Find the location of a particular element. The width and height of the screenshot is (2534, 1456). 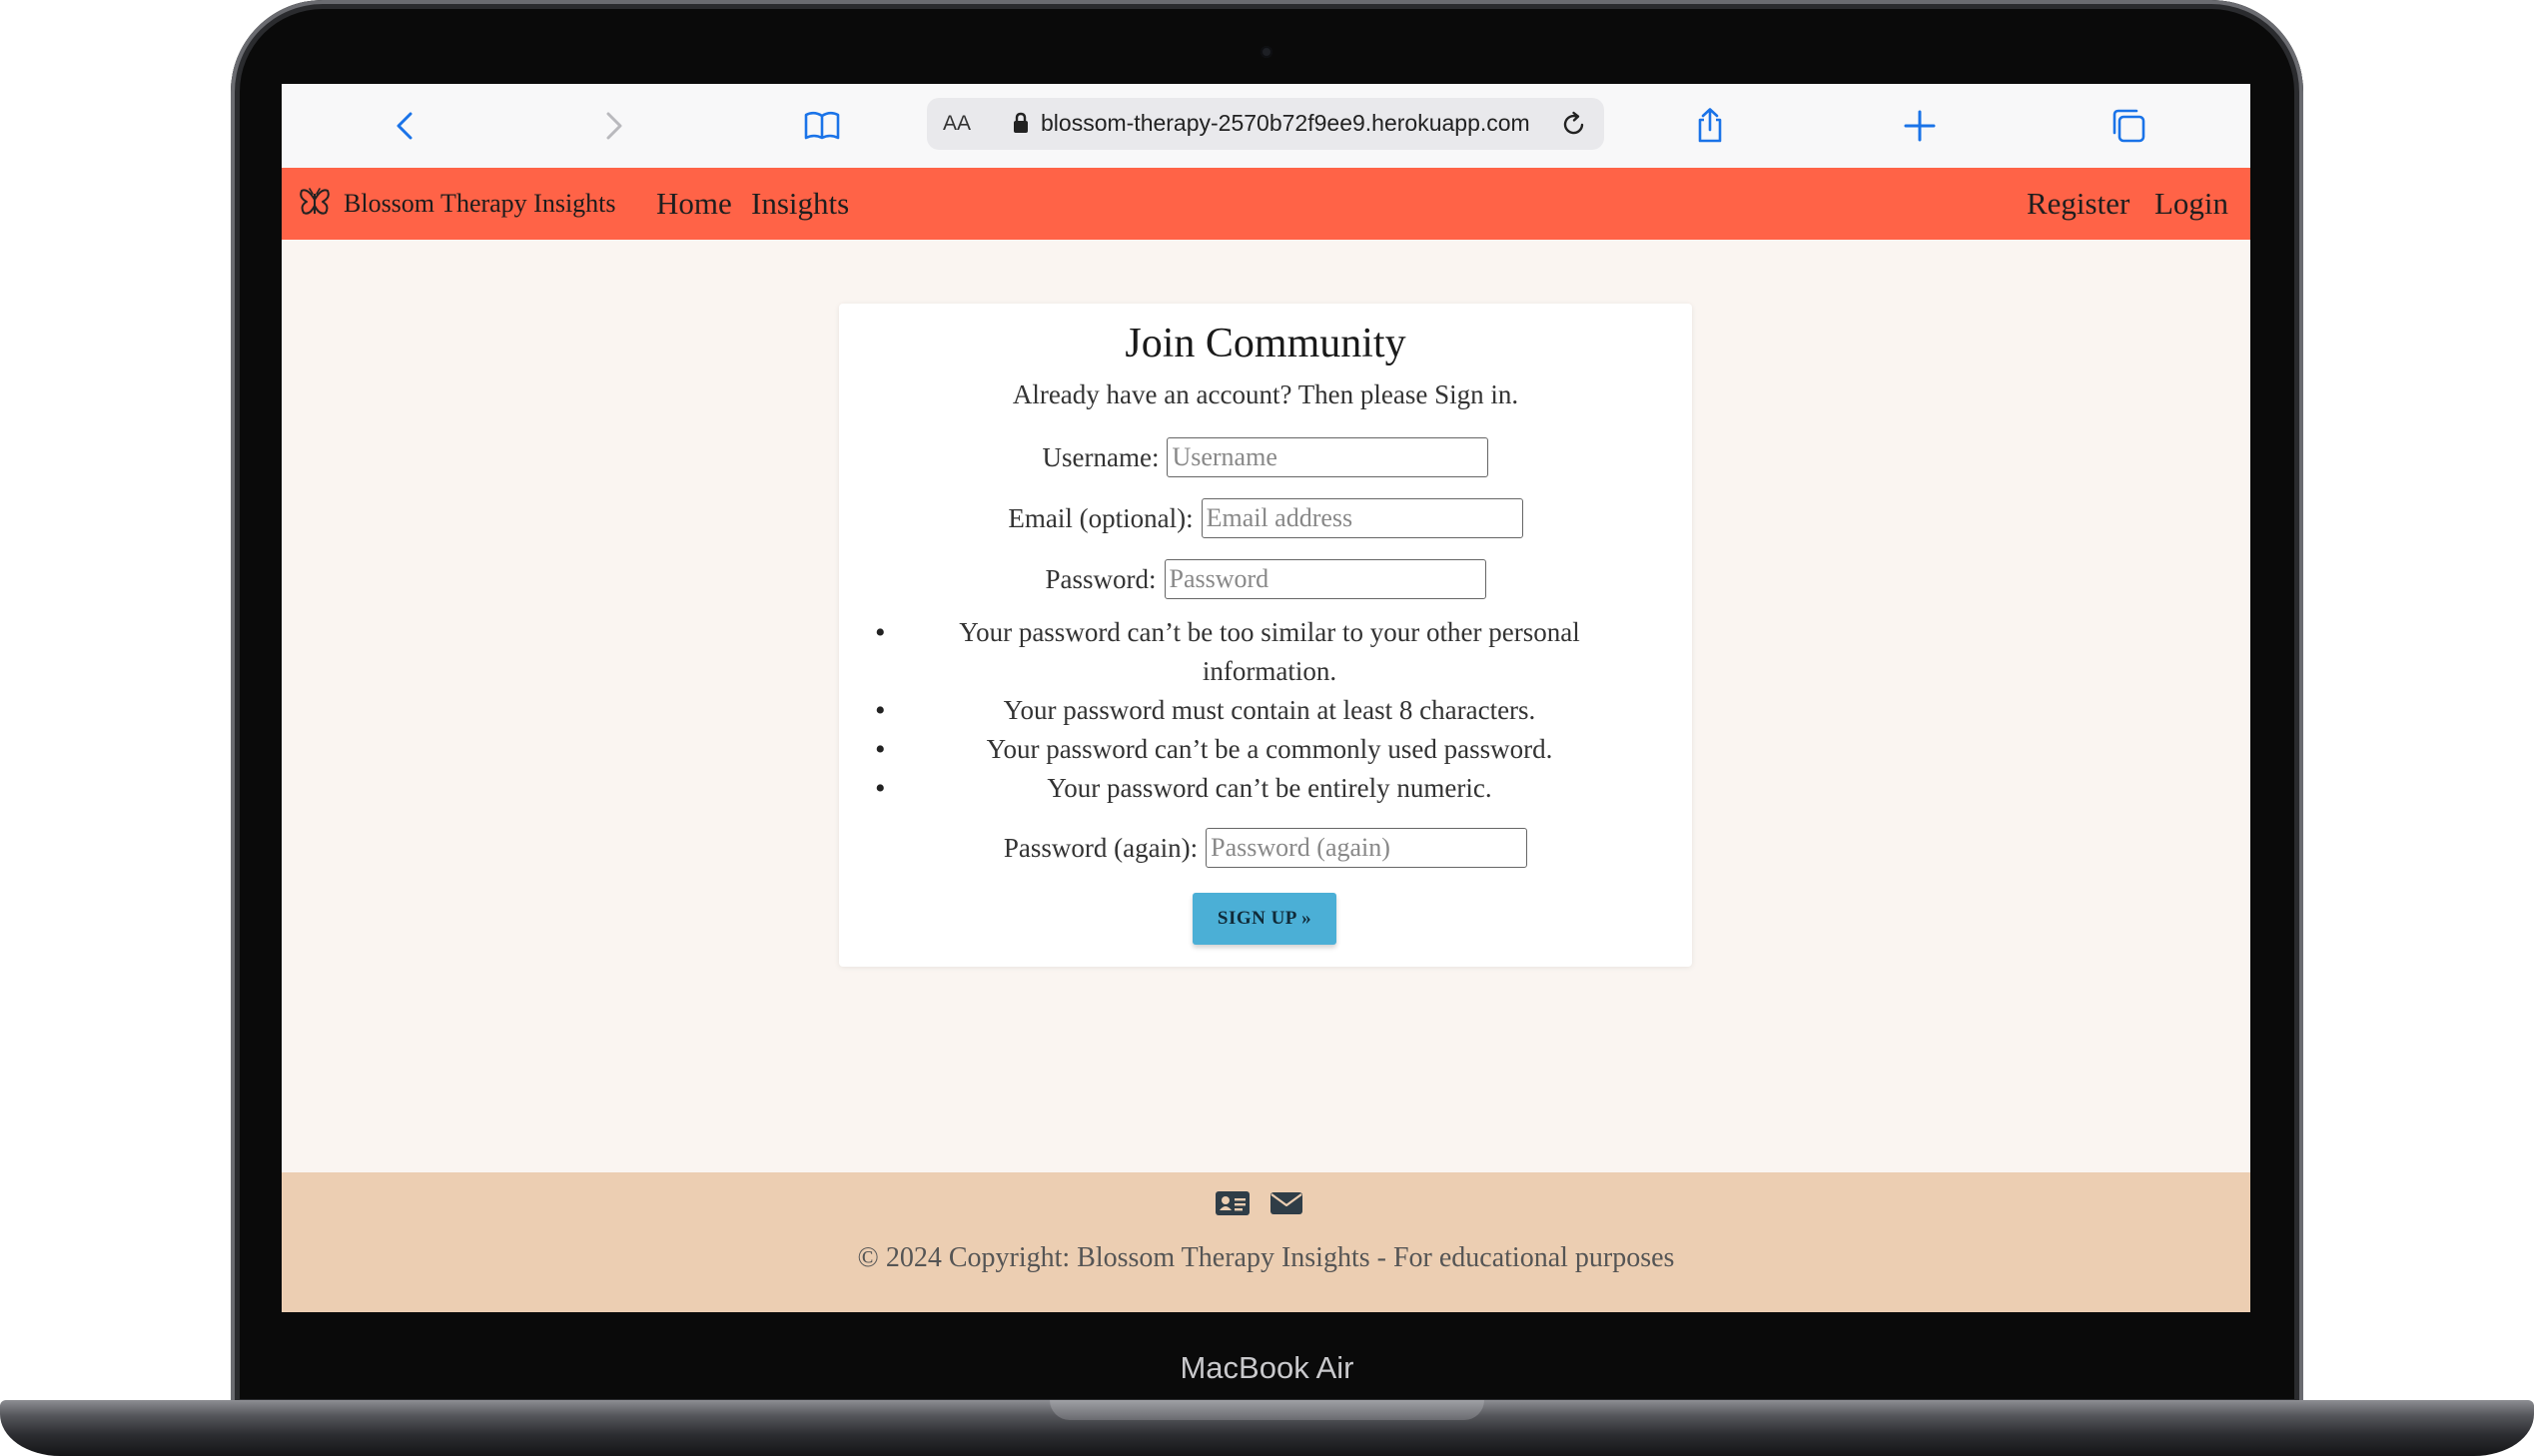

back-icon is located at coordinates (406, 126).